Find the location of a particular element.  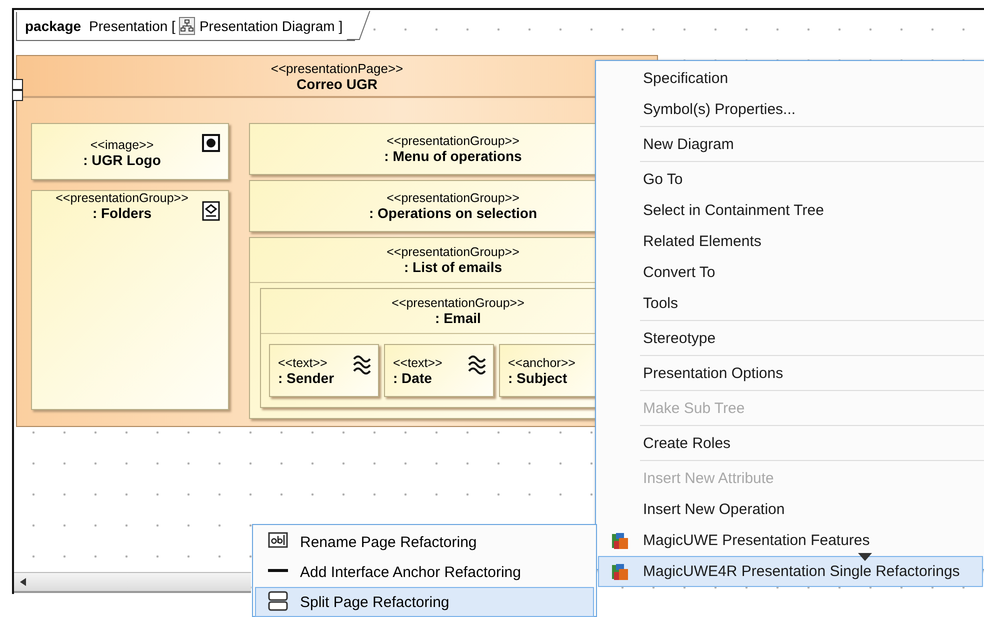

diagram-name: Presentation Diagram ] is located at coordinates (271, 26).